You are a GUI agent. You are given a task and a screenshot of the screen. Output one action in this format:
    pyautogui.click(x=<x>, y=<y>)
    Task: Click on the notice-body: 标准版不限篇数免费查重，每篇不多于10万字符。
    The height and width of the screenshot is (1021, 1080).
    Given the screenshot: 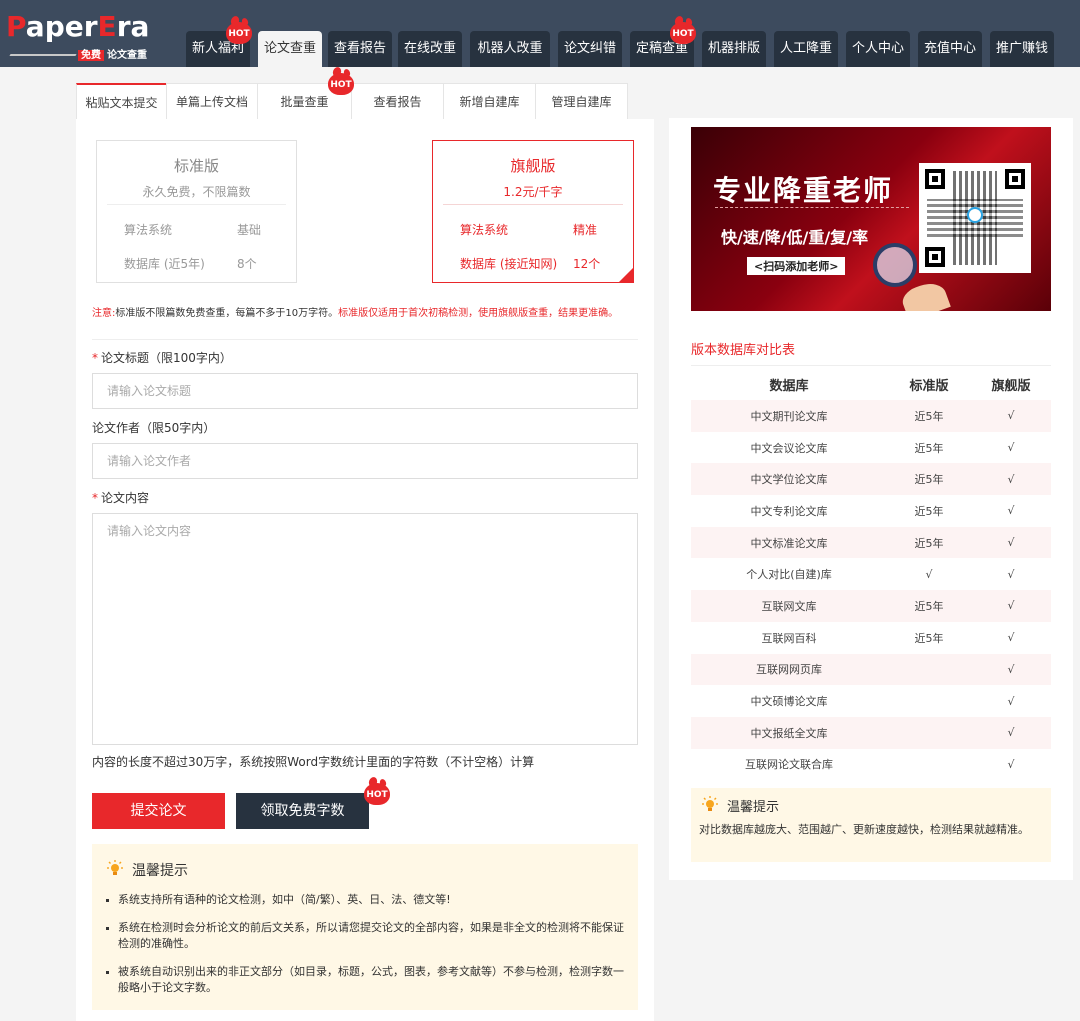 What is the action you would take?
    pyautogui.click(x=227, y=313)
    